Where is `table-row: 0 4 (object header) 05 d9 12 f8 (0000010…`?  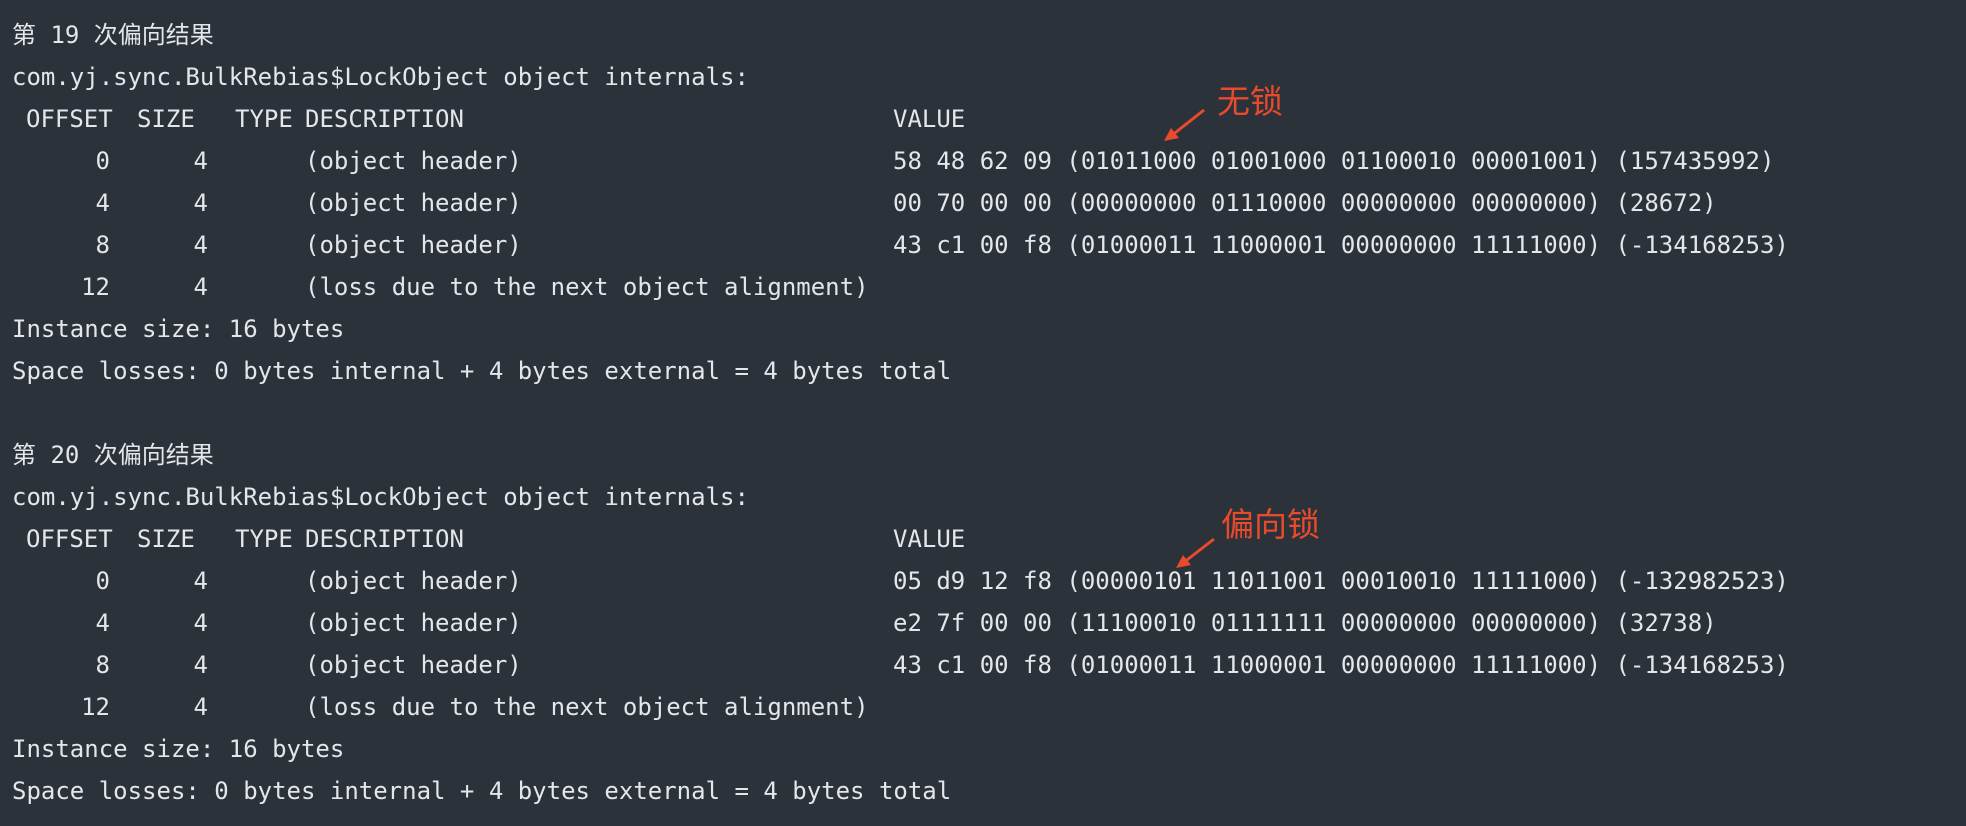
table-row: 0 4 (object header) 05 d9 12 f8 (0000010… is located at coordinates (912, 581).